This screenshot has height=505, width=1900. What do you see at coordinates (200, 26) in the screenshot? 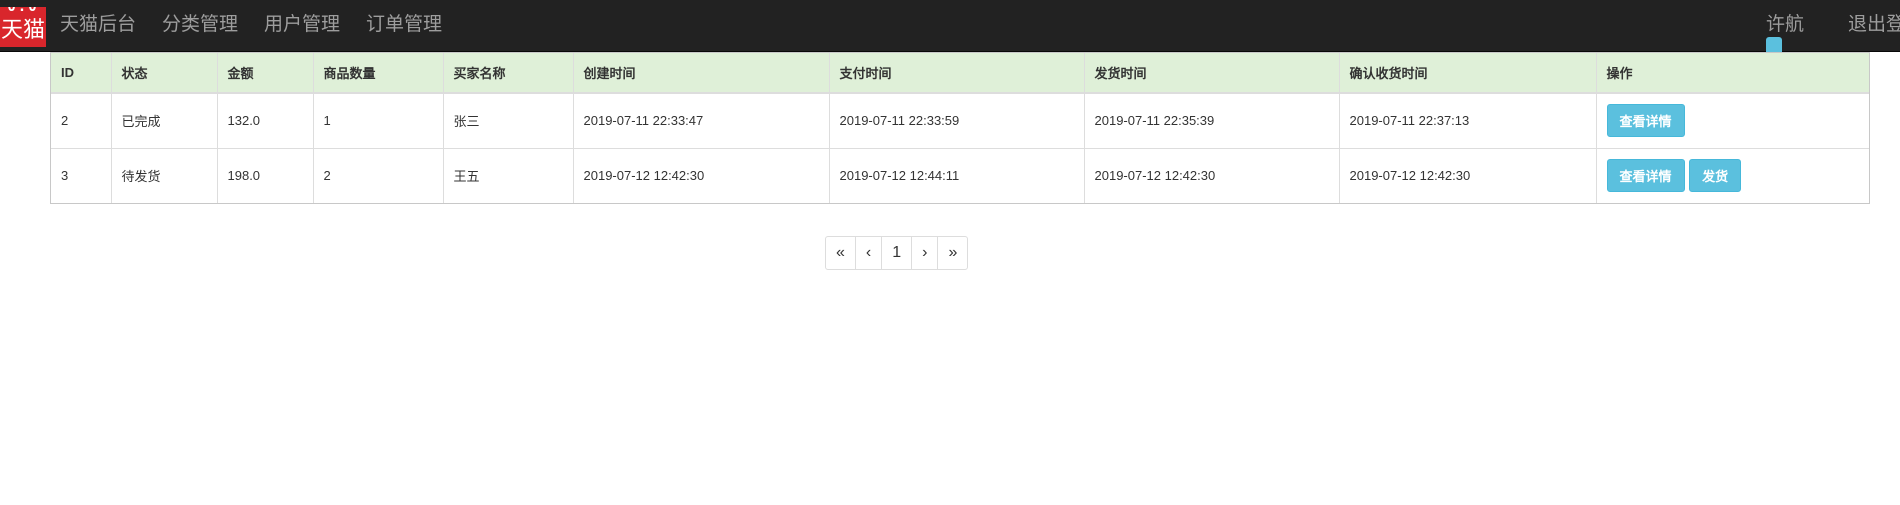
I see `nav-item-category-management: 分类管理` at bounding box center [200, 26].